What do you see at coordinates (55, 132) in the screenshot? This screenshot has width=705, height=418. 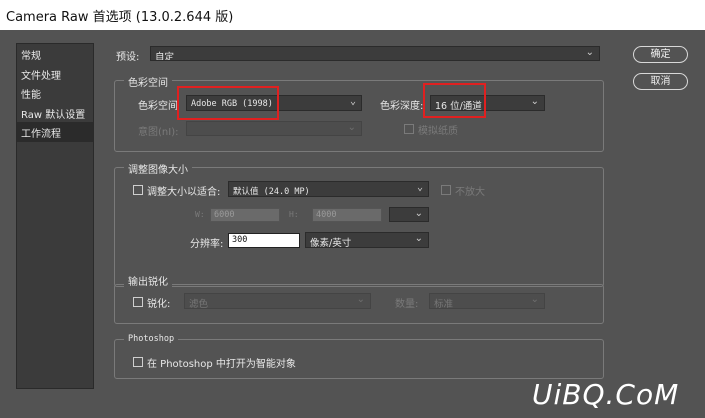 I see `sidebar-item-workflow: 工作流程` at bounding box center [55, 132].